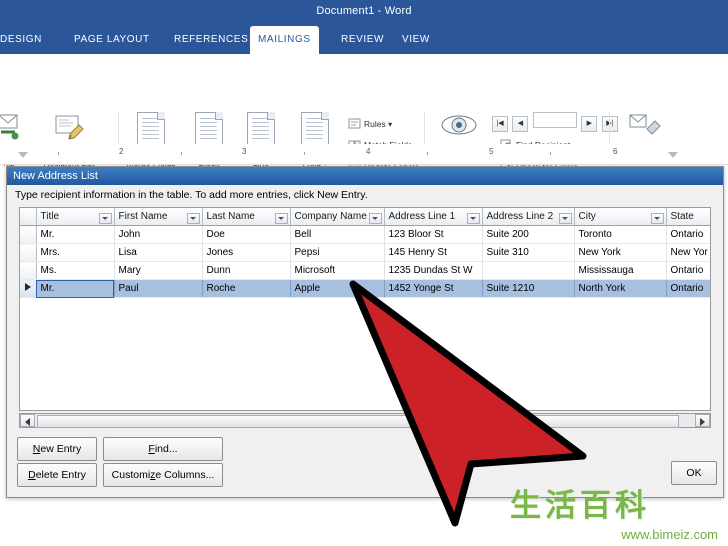 This screenshot has width=728, height=546. What do you see at coordinates (620, 234) in the screenshot?
I see `cell-city: Toronto` at bounding box center [620, 234].